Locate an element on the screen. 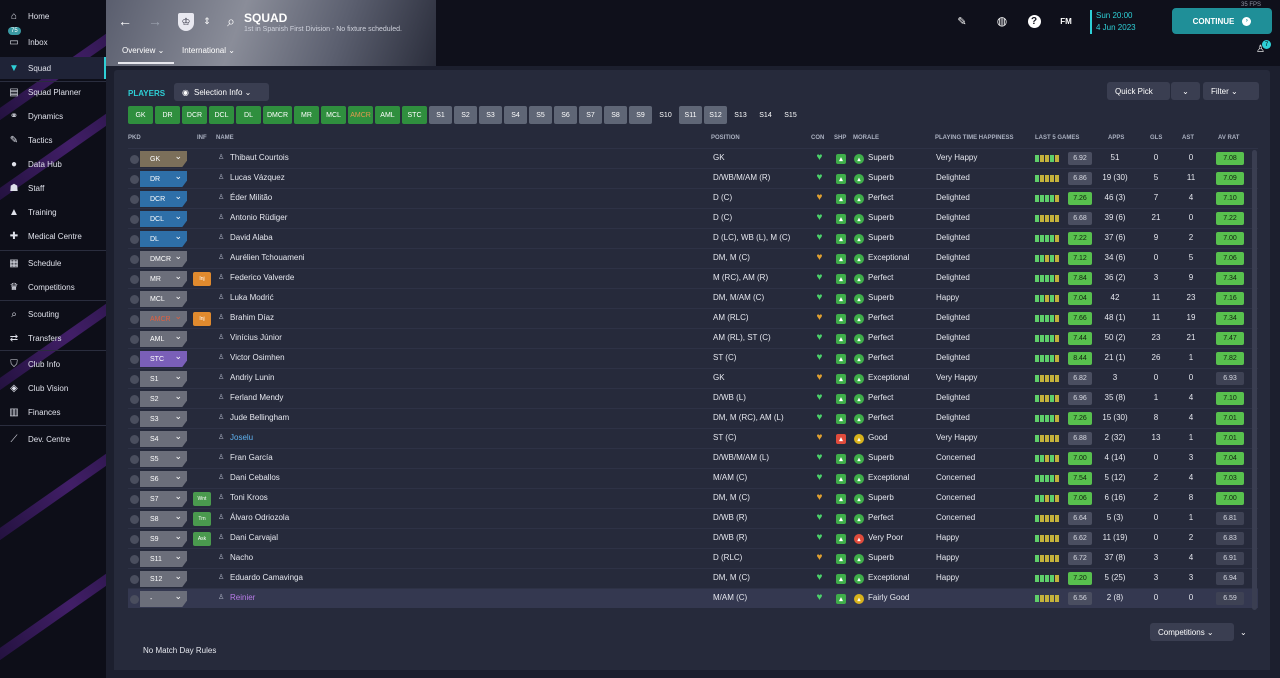 Image resolution: width=1280 pixels, height=678 pixels. player-name: Dani Carvajal is located at coordinates (254, 537).